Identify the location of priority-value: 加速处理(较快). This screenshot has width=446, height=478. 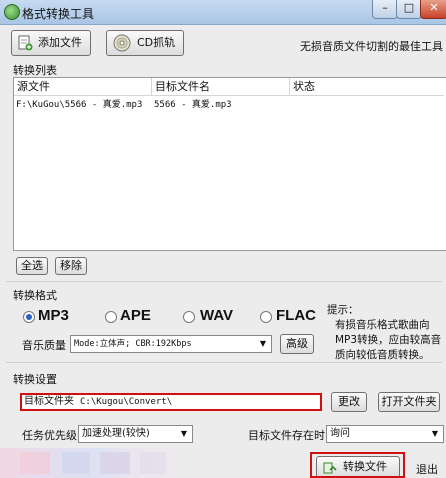
(116, 433).